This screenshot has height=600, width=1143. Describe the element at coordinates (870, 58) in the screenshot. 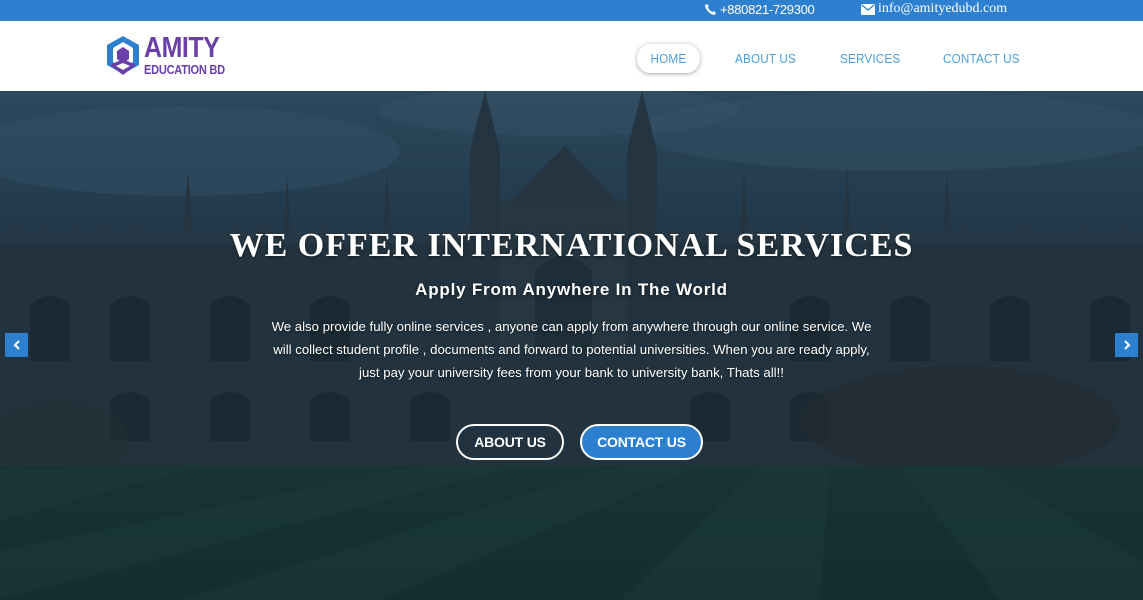

I see `nav-services: SERVICES` at that location.